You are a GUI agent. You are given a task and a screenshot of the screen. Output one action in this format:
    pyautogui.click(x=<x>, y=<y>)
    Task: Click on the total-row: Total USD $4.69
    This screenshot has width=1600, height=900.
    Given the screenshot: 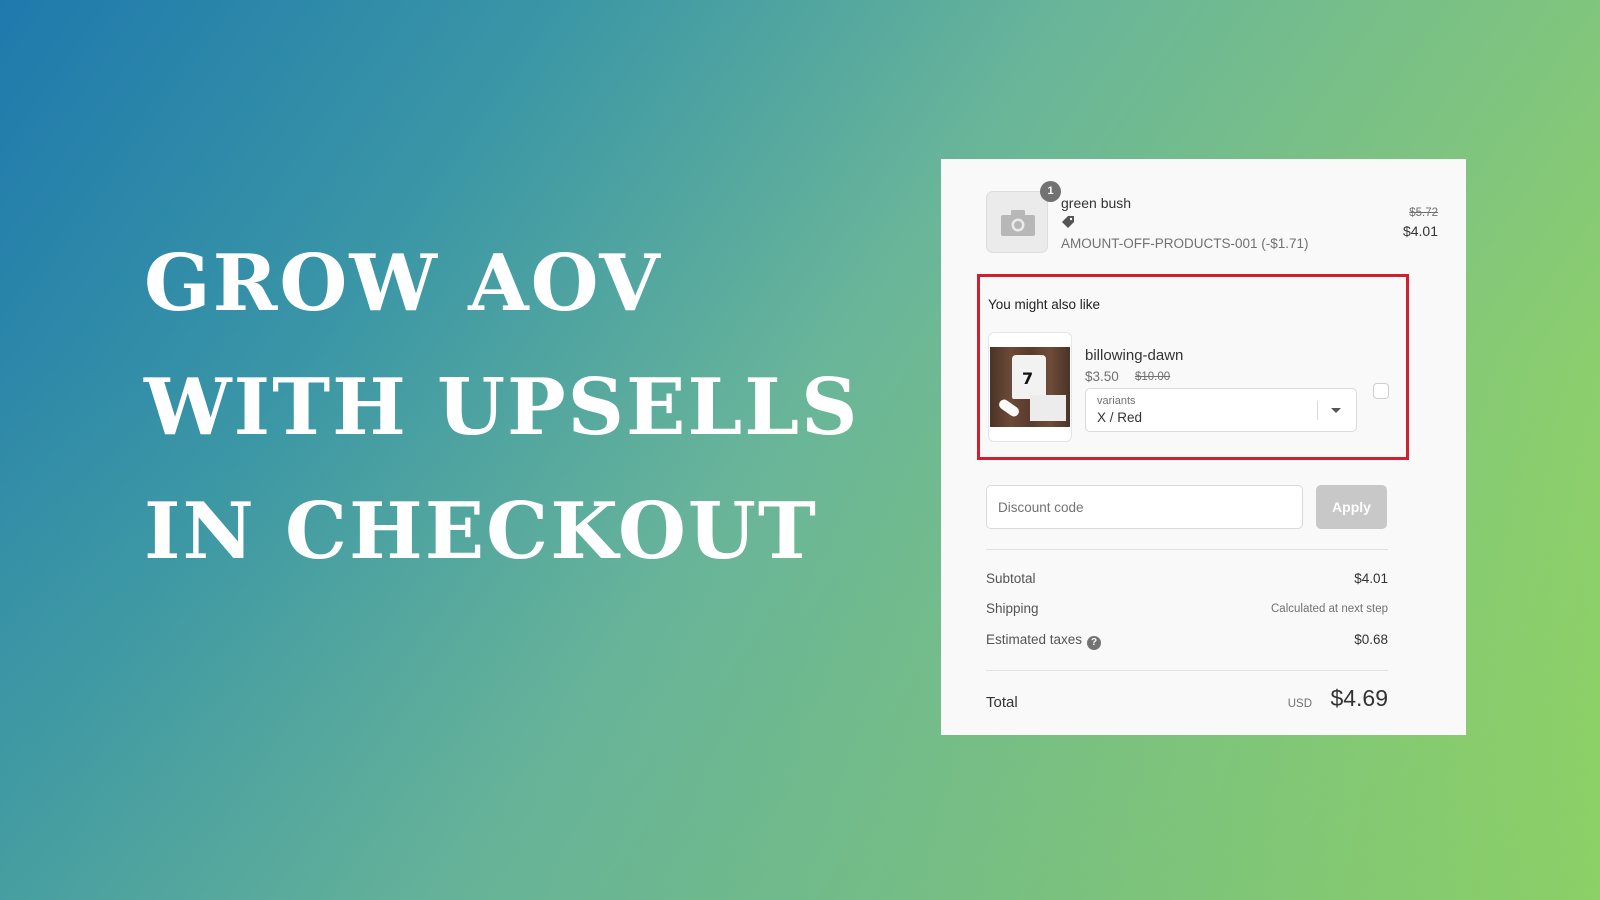 What is the action you would take?
    pyautogui.click(x=1187, y=700)
    